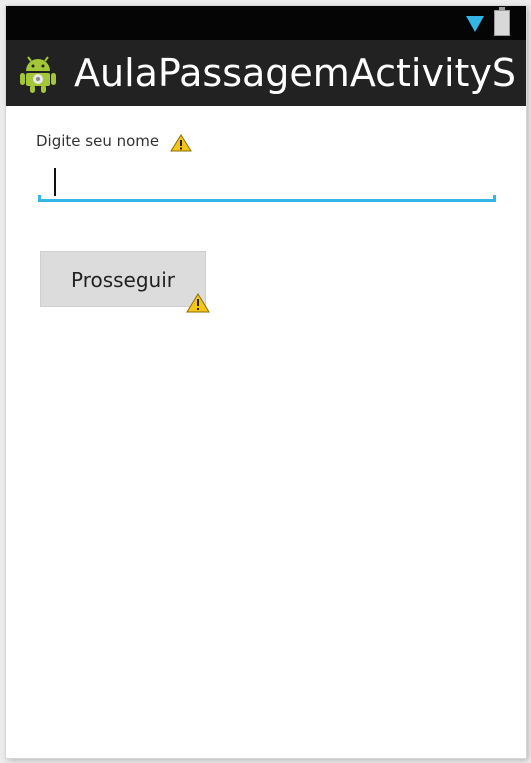 Image resolution: width=531 pixels, height=763 pixels. What do you see at coordinates (38, 74) in the screenshot?
I see `android-icon` at bounding box center [38, 74].